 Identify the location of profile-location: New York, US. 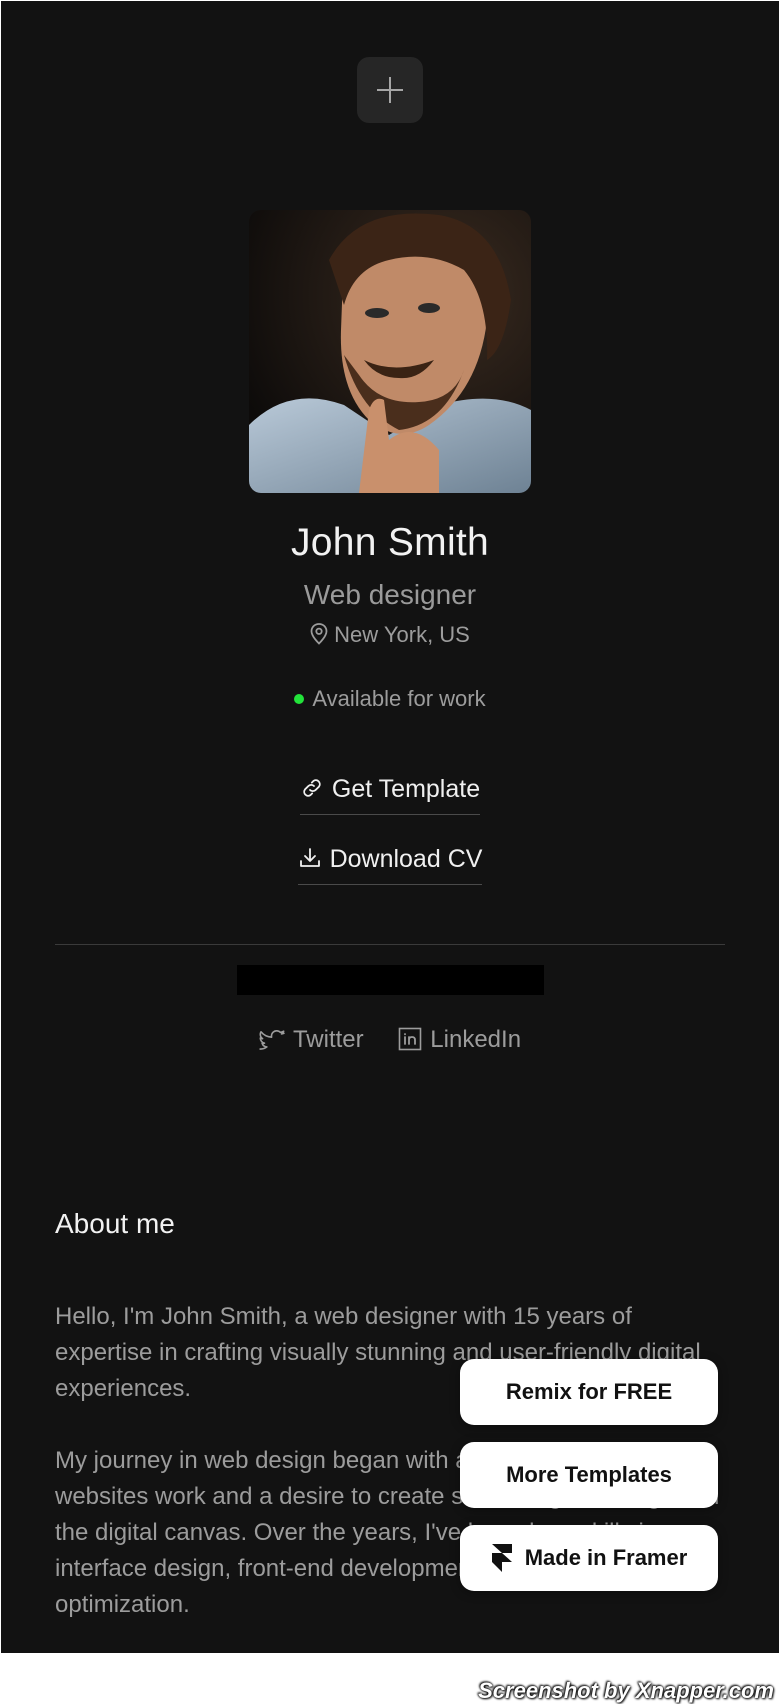
(390, 635).